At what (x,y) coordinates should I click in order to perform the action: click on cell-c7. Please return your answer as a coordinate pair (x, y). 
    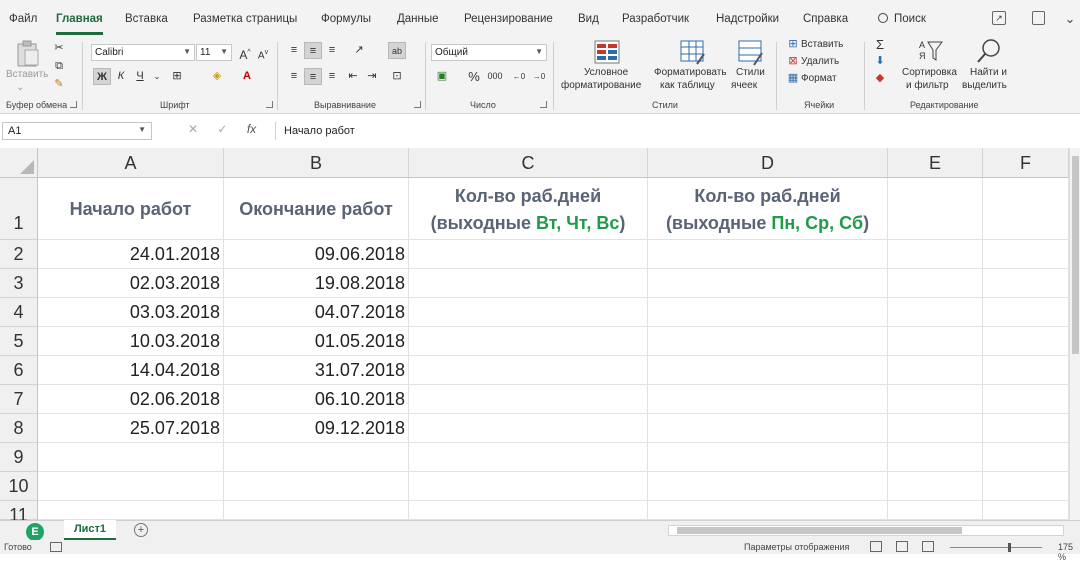
    Looking at the image, I should click on (528, 399).